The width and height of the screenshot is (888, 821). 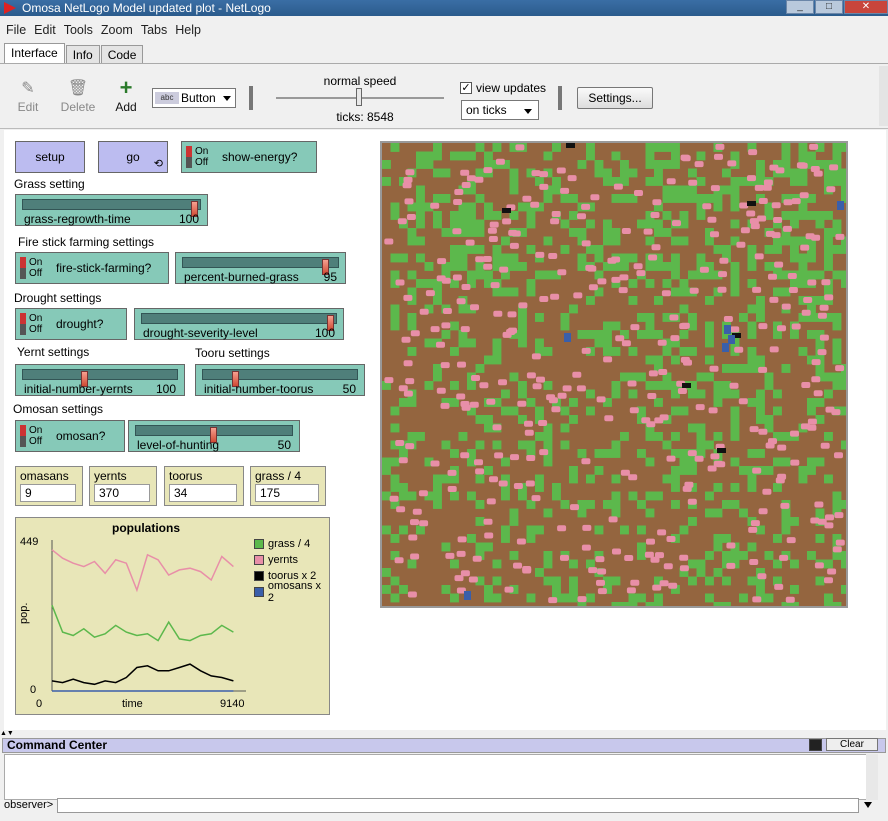 I want to click on command-output-scrollbar, so click(x=872, y=777).